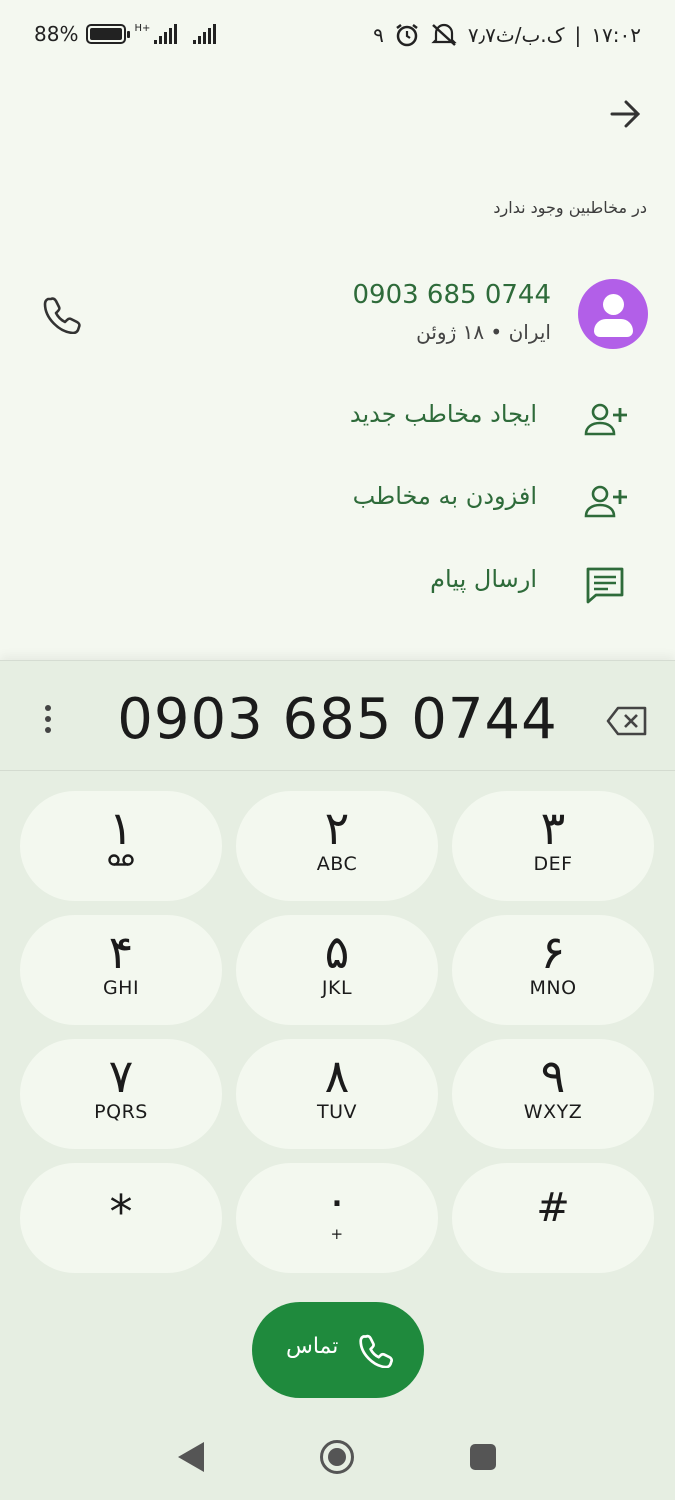 This screenshot has width=675, height=1500. I want to click on key-digit: ۹, so click(553, 1076).